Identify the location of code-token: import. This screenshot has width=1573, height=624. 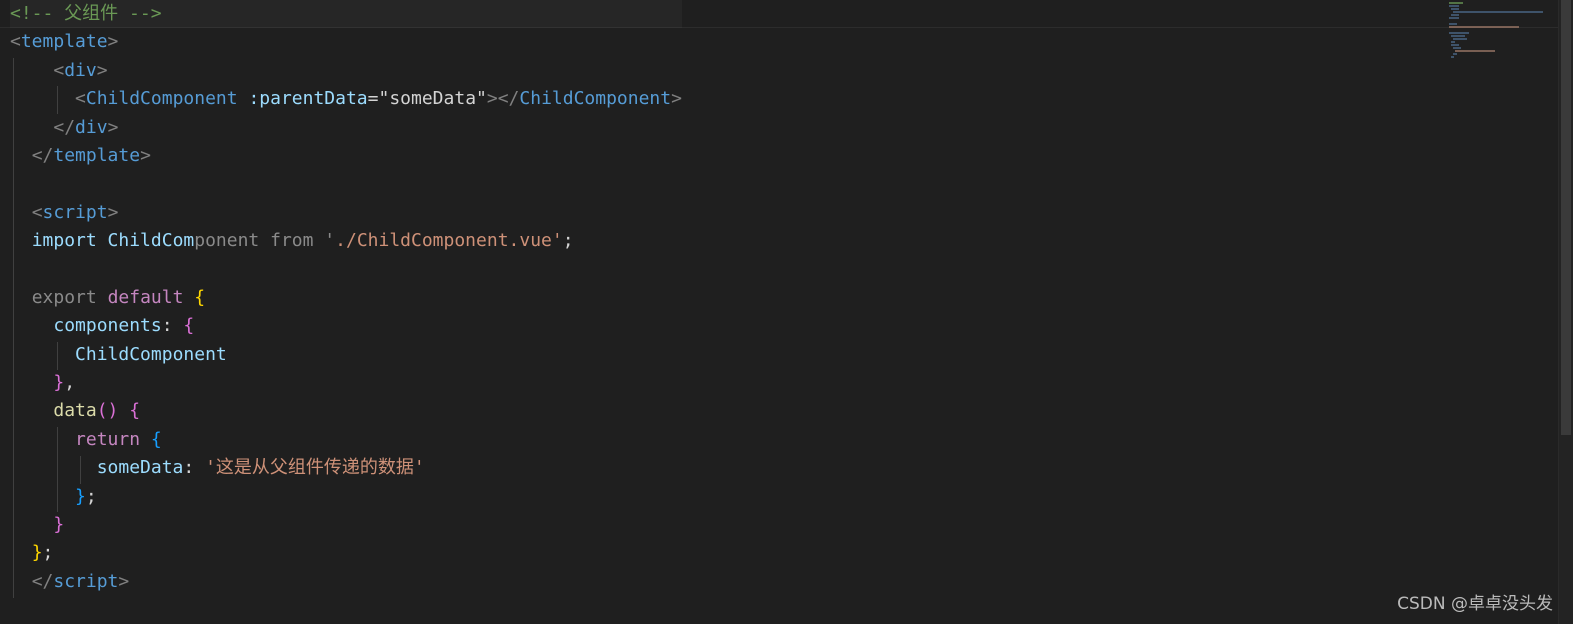
(69, 241).